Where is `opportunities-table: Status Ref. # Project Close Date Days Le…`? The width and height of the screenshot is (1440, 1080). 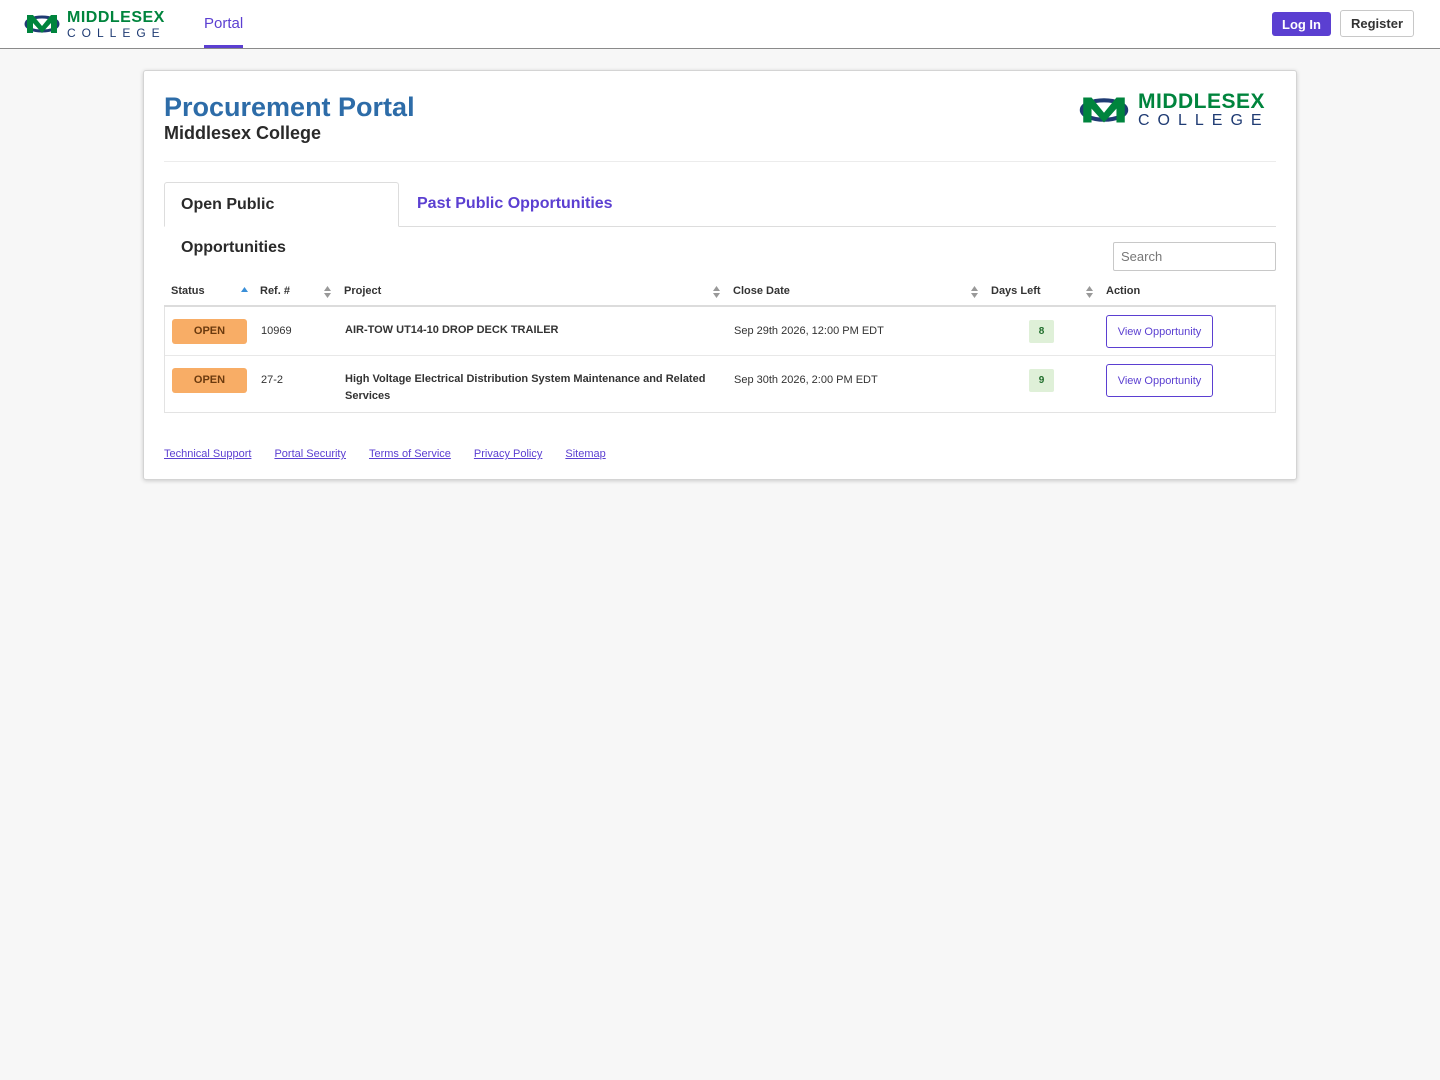
opportunities-table: Status Ref. # Project Close Date Days Le… is located at coordinates (720, 344).